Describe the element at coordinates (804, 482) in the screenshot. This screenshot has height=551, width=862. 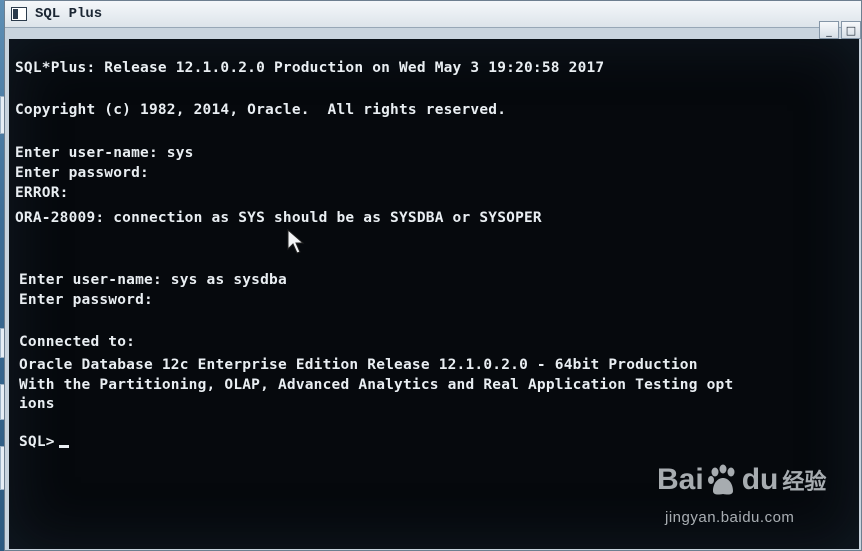
I see `logo-text-cn: 经验` at that location.